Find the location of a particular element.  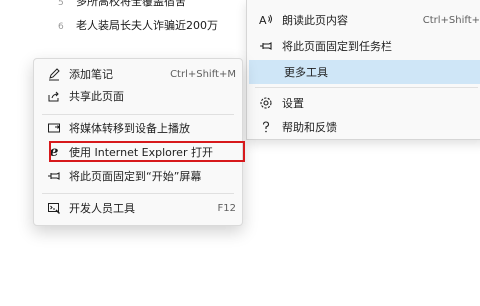

menu-item-help: 帮助和反馈 is located at coordinates (363, 127).